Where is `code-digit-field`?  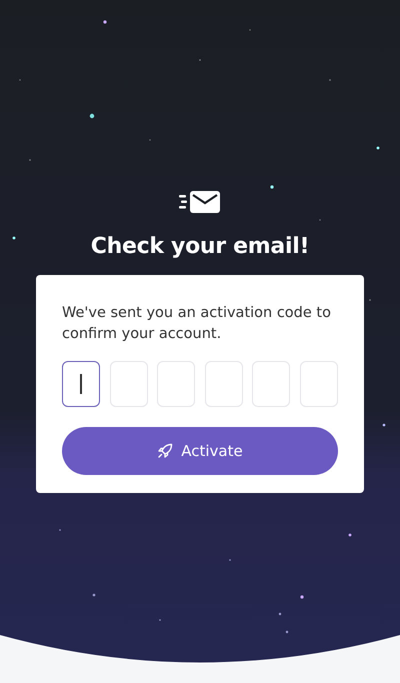 code-digit-field is located at coordinates (81, 384).